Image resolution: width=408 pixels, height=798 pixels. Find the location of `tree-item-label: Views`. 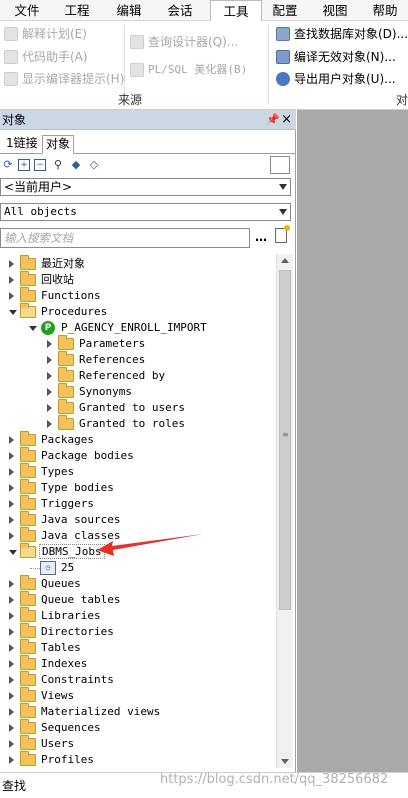

tree-item-label: Views is located at coordinates (58, 695).